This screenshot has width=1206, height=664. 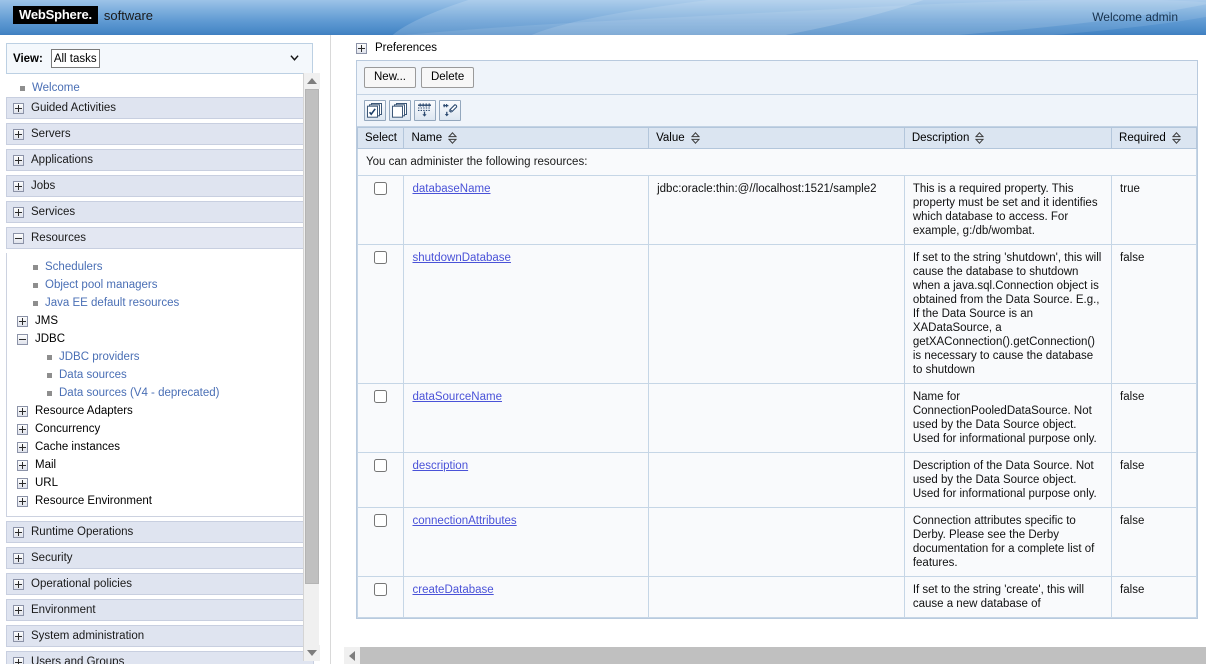 What do you see at coordinates (375, 110) in the screenshot?
I see `select-all-icon` at bounding box center [375, 110].